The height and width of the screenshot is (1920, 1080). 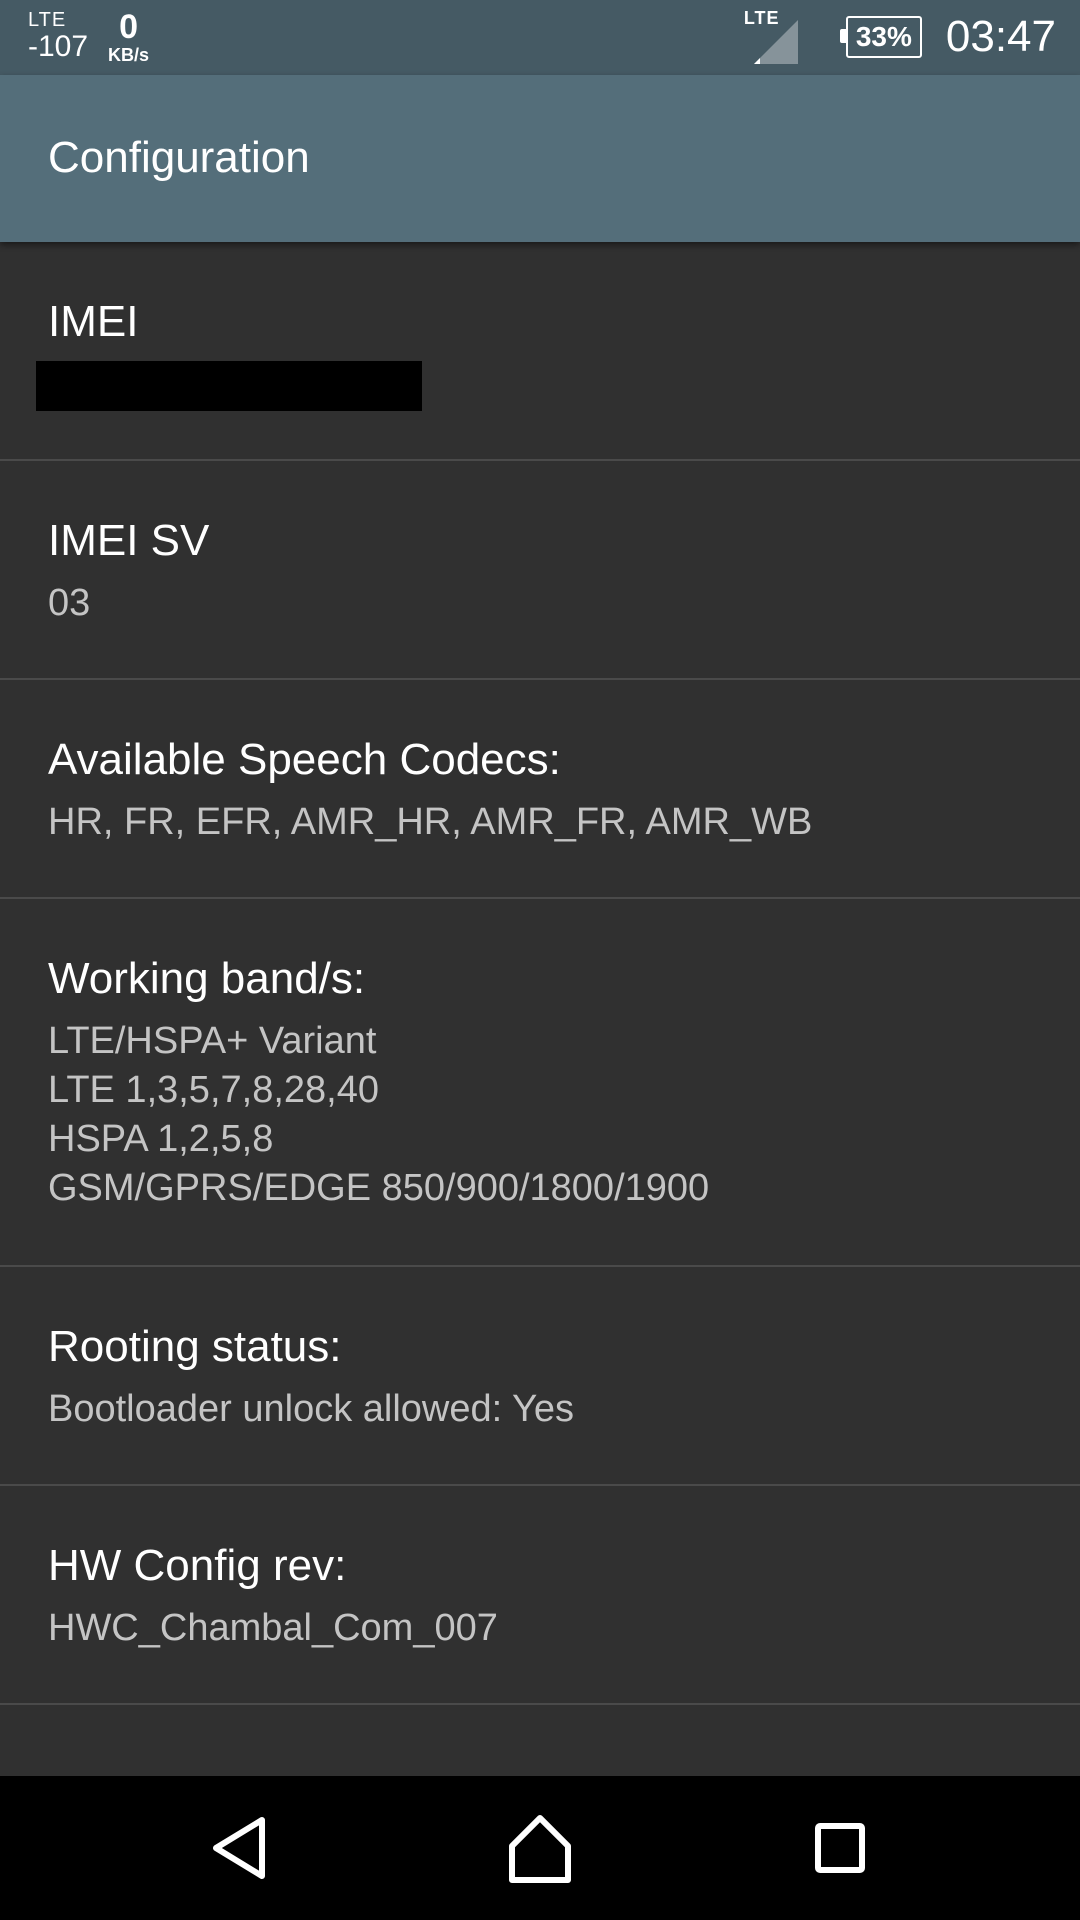 I want to click on list-item-imei: IMEI, so click(x=540, y=351).